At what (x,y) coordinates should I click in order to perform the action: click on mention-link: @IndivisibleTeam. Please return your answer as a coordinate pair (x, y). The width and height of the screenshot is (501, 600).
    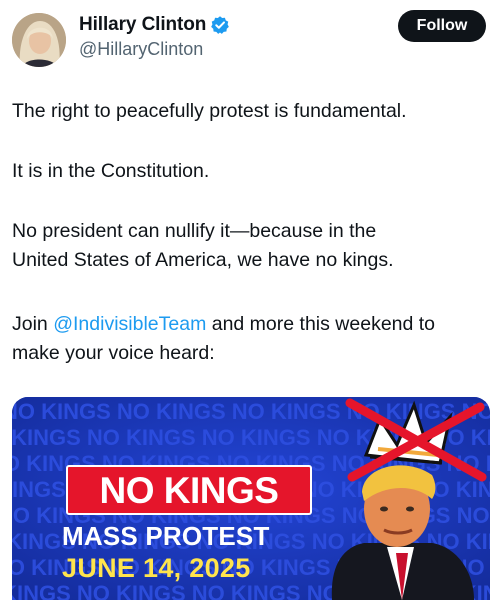
    Looking at the image, I should click on (129, 324).